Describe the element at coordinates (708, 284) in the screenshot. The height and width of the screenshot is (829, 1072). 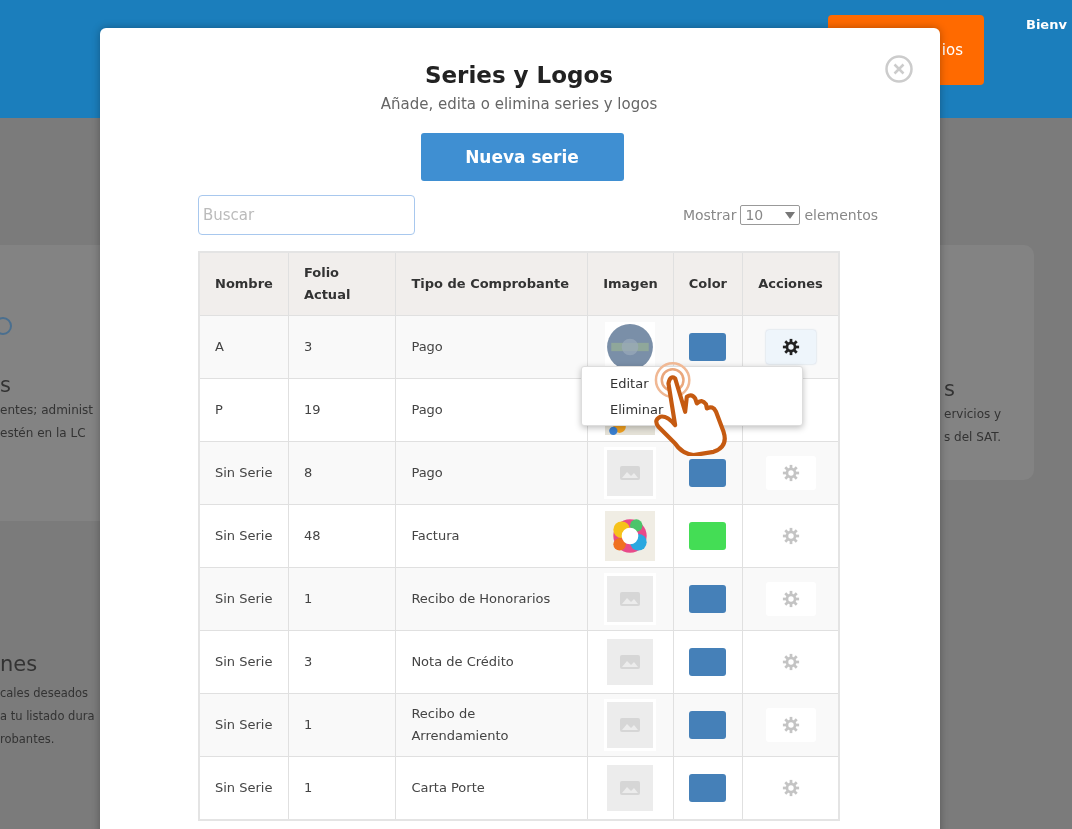
I see `column-header: Color` at that location.